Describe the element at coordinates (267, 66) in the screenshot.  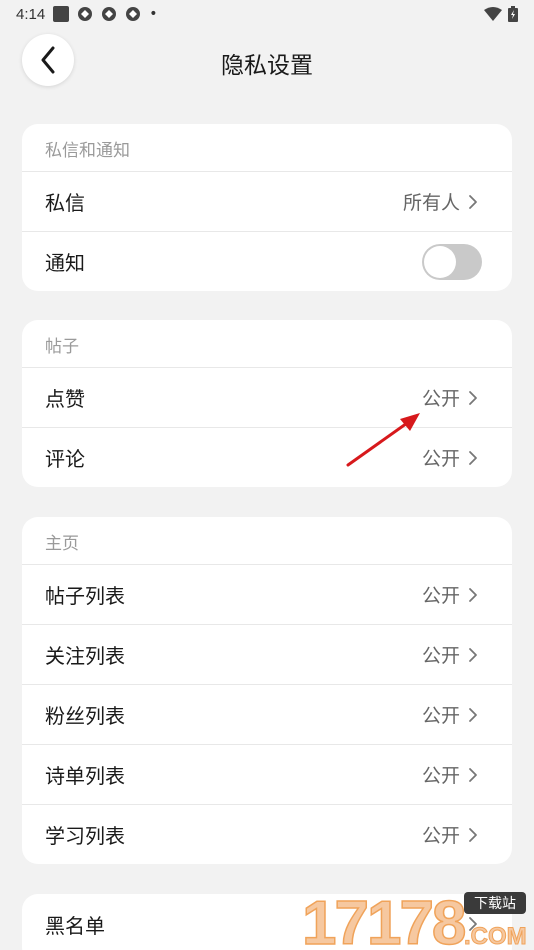
I see `page-title: 隐私设置` at that location.